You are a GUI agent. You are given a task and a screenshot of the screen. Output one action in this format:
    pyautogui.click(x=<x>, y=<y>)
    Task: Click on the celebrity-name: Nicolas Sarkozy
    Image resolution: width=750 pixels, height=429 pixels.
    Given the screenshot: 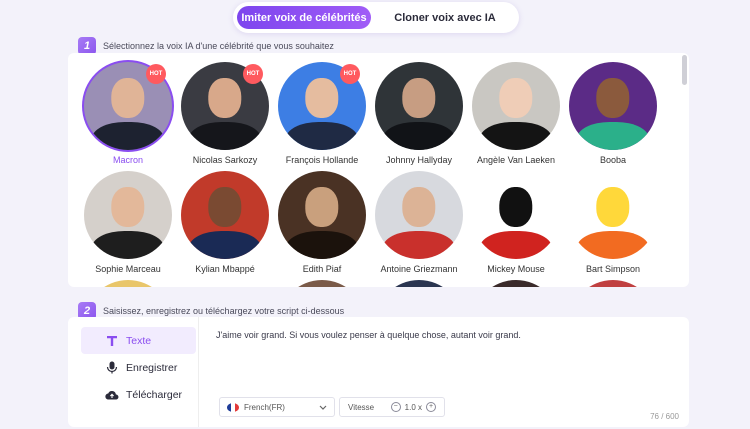 What is the action you would take?
    pyautogui.click(x=225, y=160)
    